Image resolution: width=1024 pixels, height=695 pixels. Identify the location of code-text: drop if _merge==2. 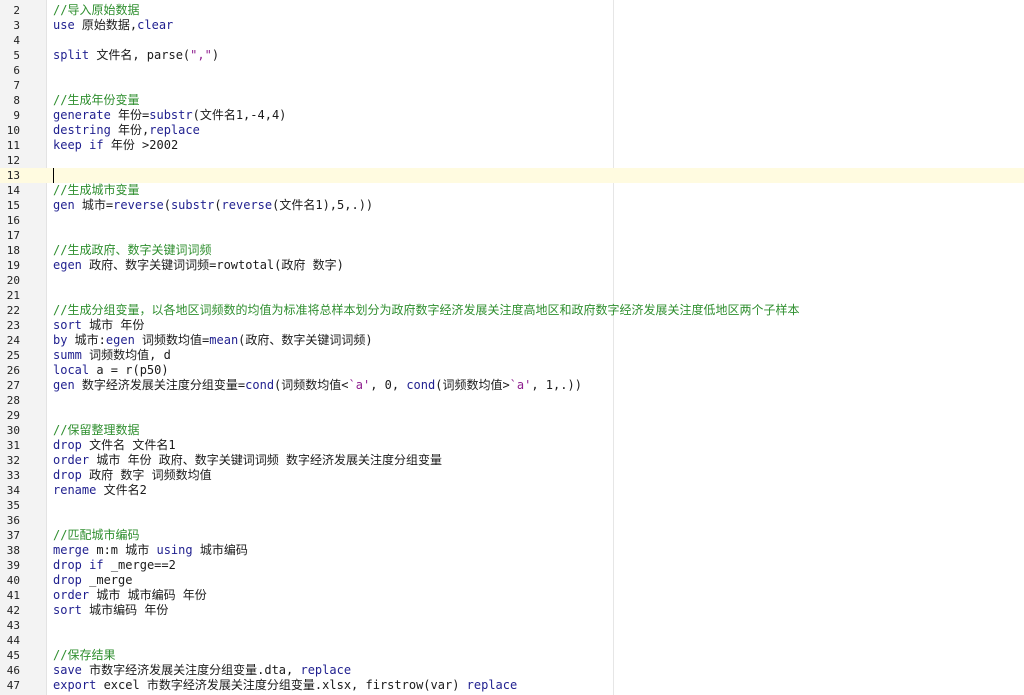
(114, 565).